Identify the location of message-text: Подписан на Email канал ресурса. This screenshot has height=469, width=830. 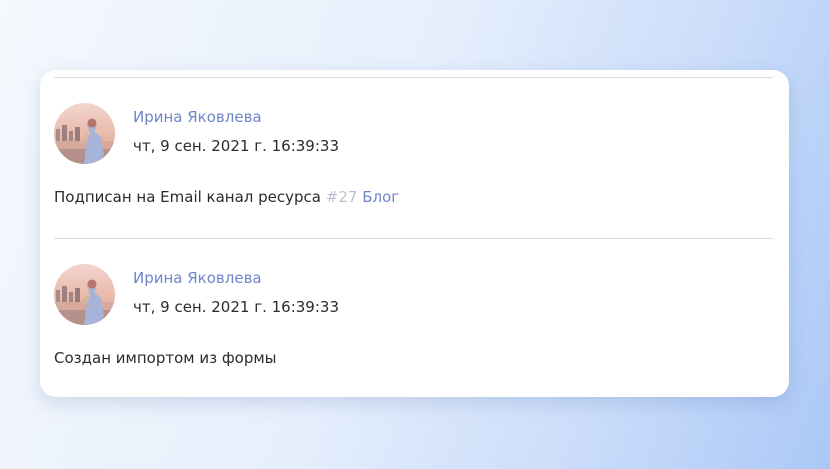
(187, 197).